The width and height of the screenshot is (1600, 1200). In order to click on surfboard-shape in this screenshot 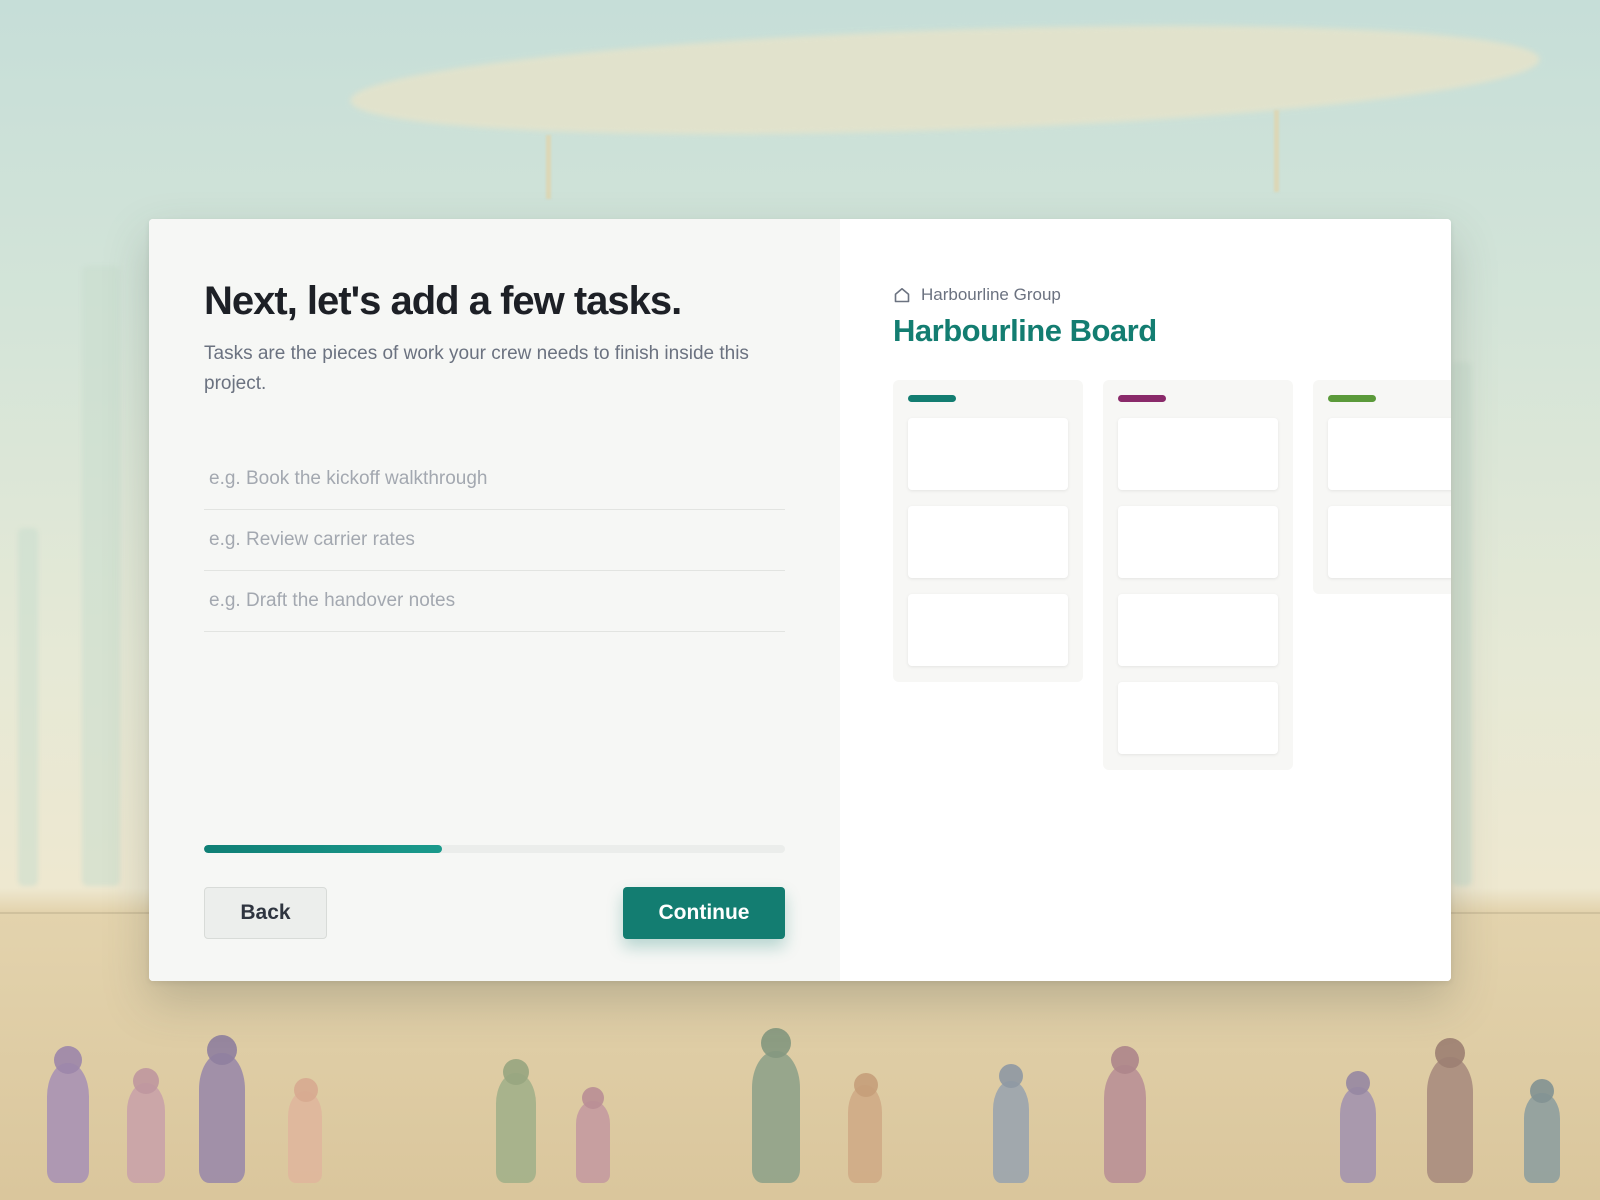, I will do `click(945, 80)`.